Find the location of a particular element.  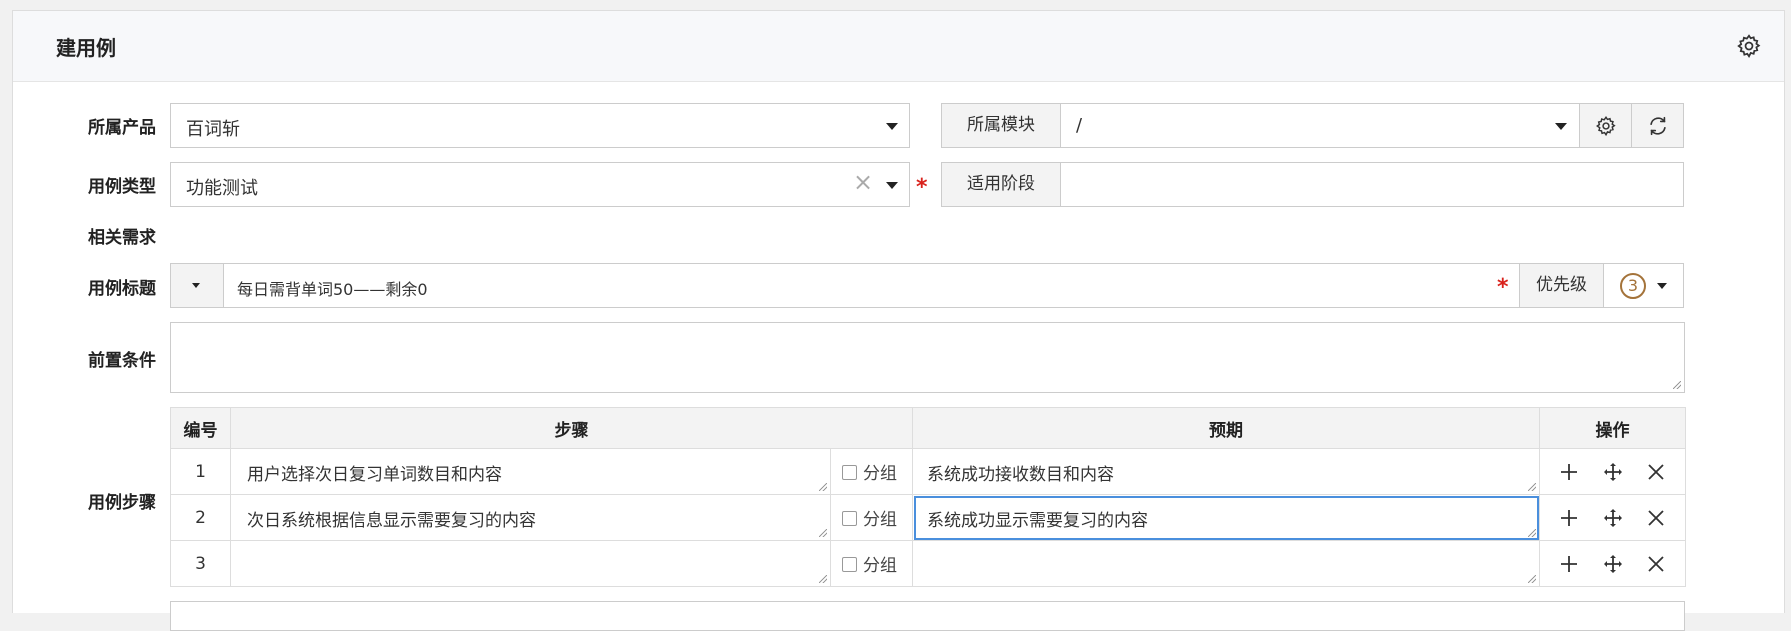

priority-label: 优先级 is located at coordinates (1561, 285).